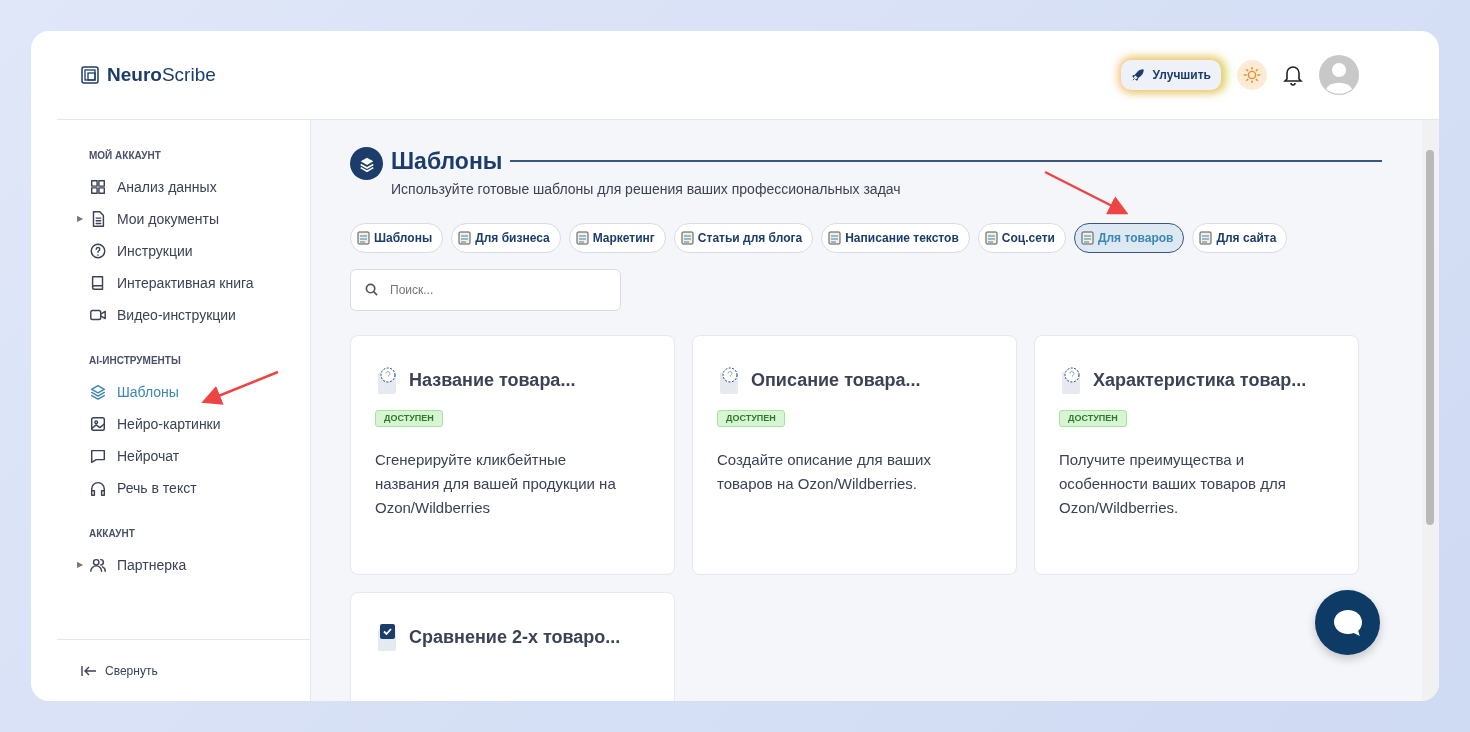  What do you see at coordinates (371, 289) in the screenshot?
I see `search-icon` at bounding box center [371, 289].